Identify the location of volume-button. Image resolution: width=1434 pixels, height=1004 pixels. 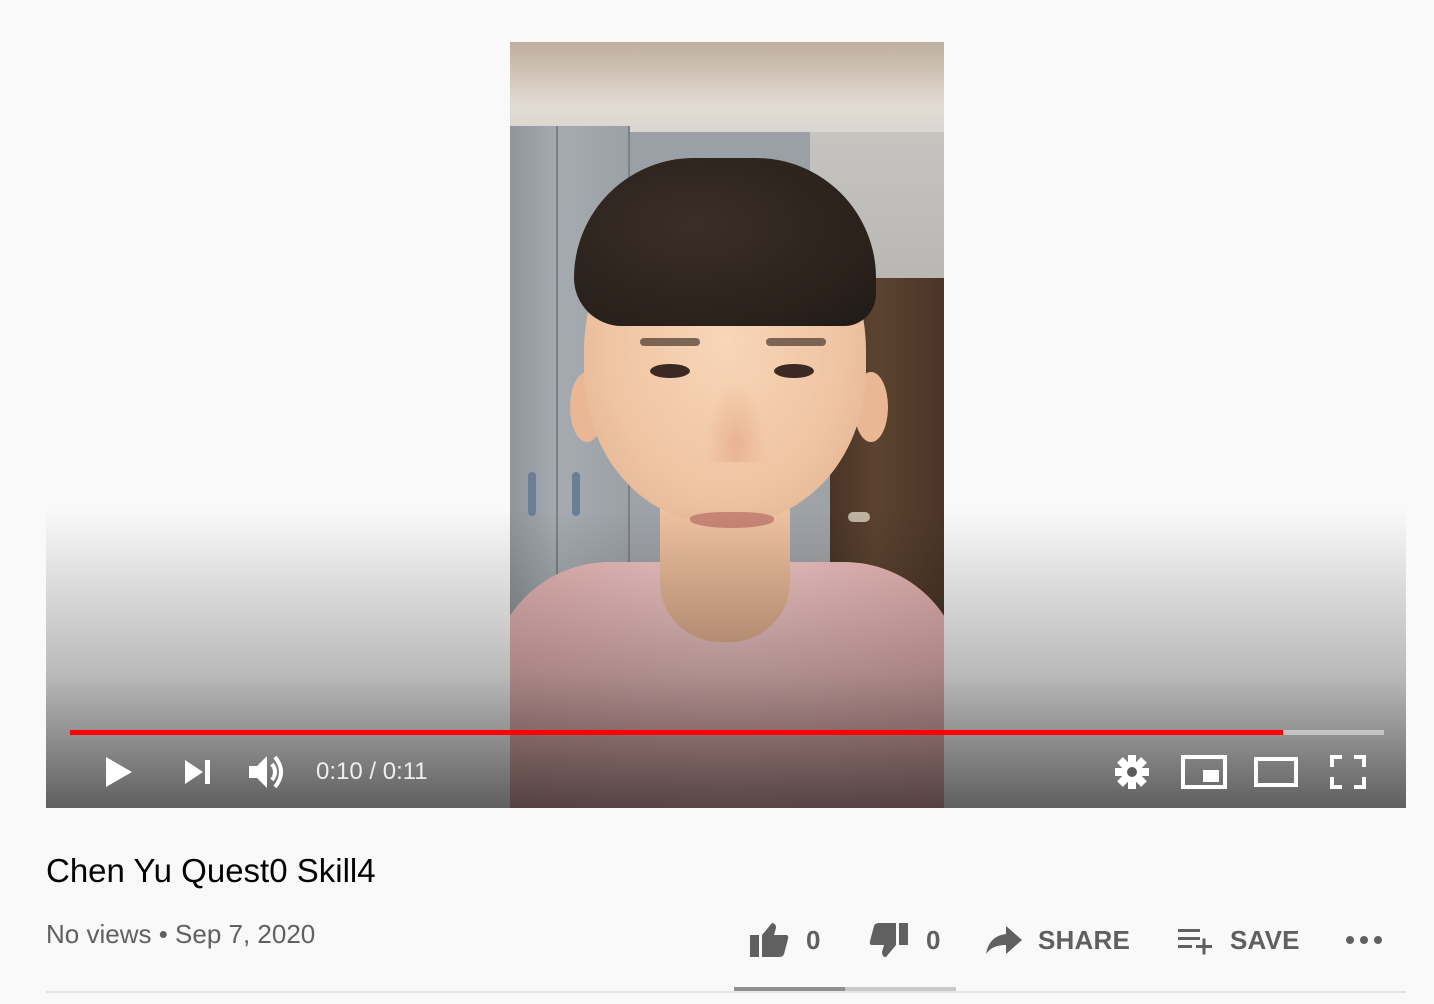
(268, 772).